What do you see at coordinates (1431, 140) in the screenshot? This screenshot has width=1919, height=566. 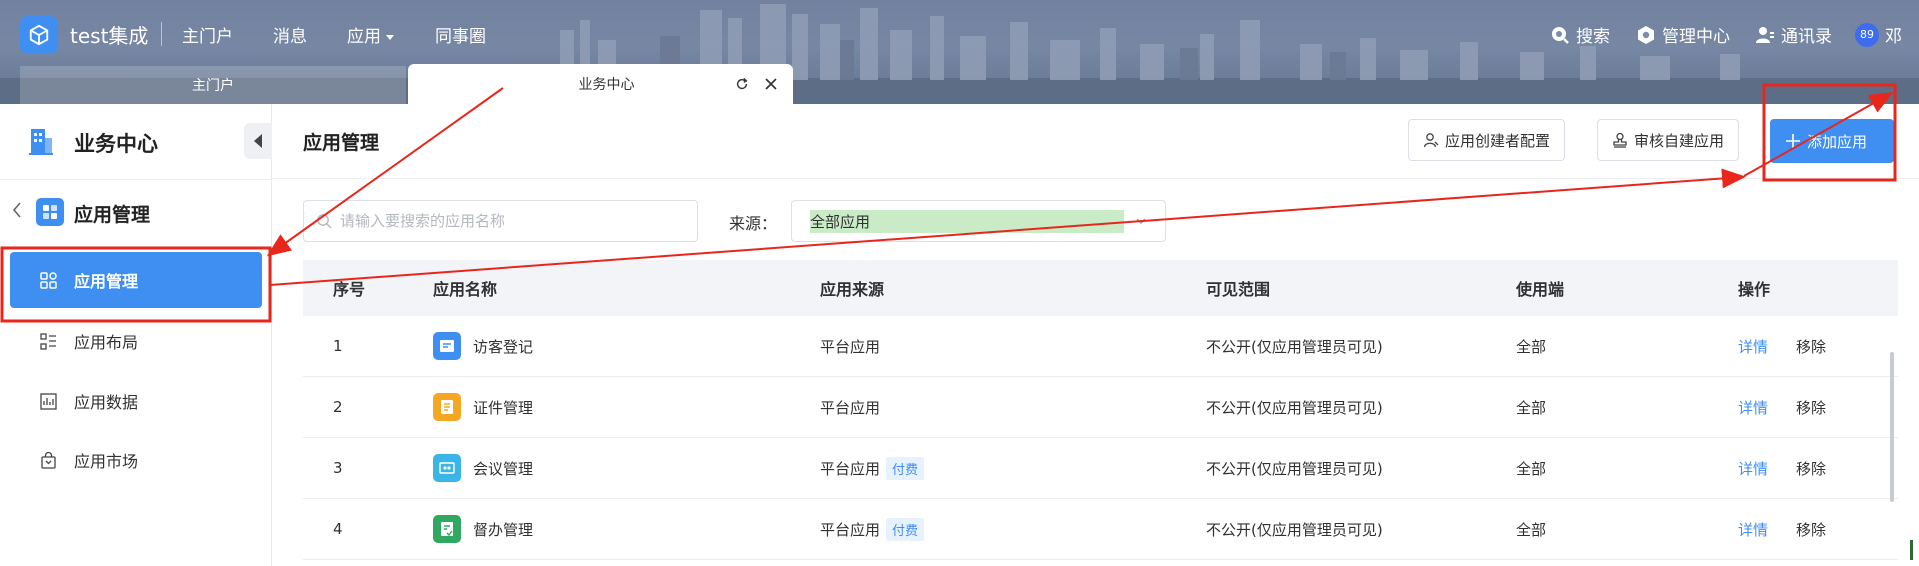 I see `user-outline-icon` at bounding box center [1431, 140].